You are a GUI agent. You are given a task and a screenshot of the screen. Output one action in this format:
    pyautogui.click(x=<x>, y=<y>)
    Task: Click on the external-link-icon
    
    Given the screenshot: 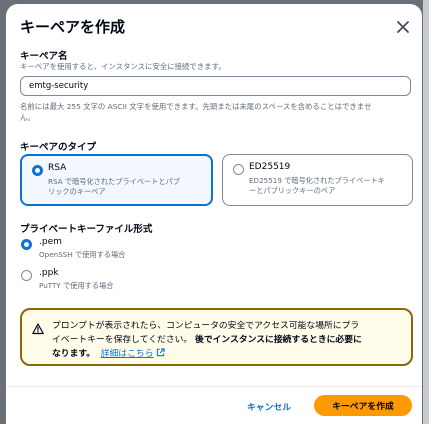 What is the action you would take?
    pyautogui.click(x=160, y=352)
    